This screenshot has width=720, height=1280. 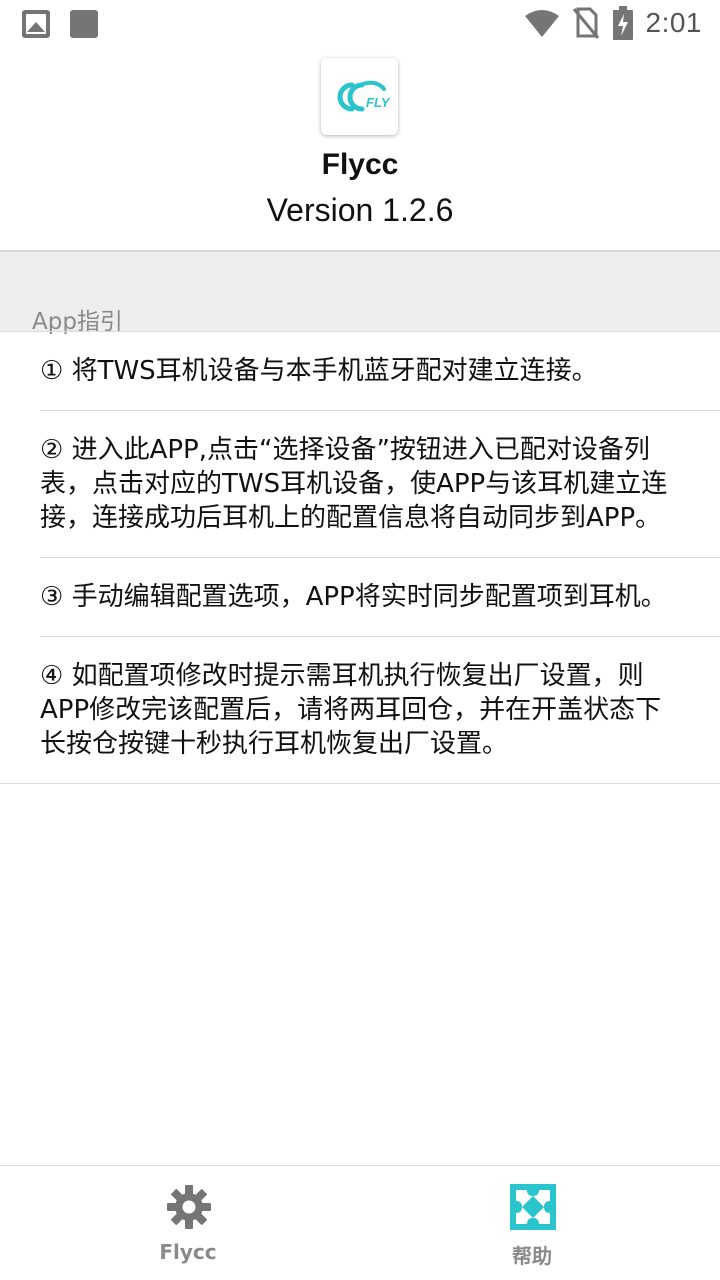 I want to click on battery-charging-icon, so click(x=622, y=23).